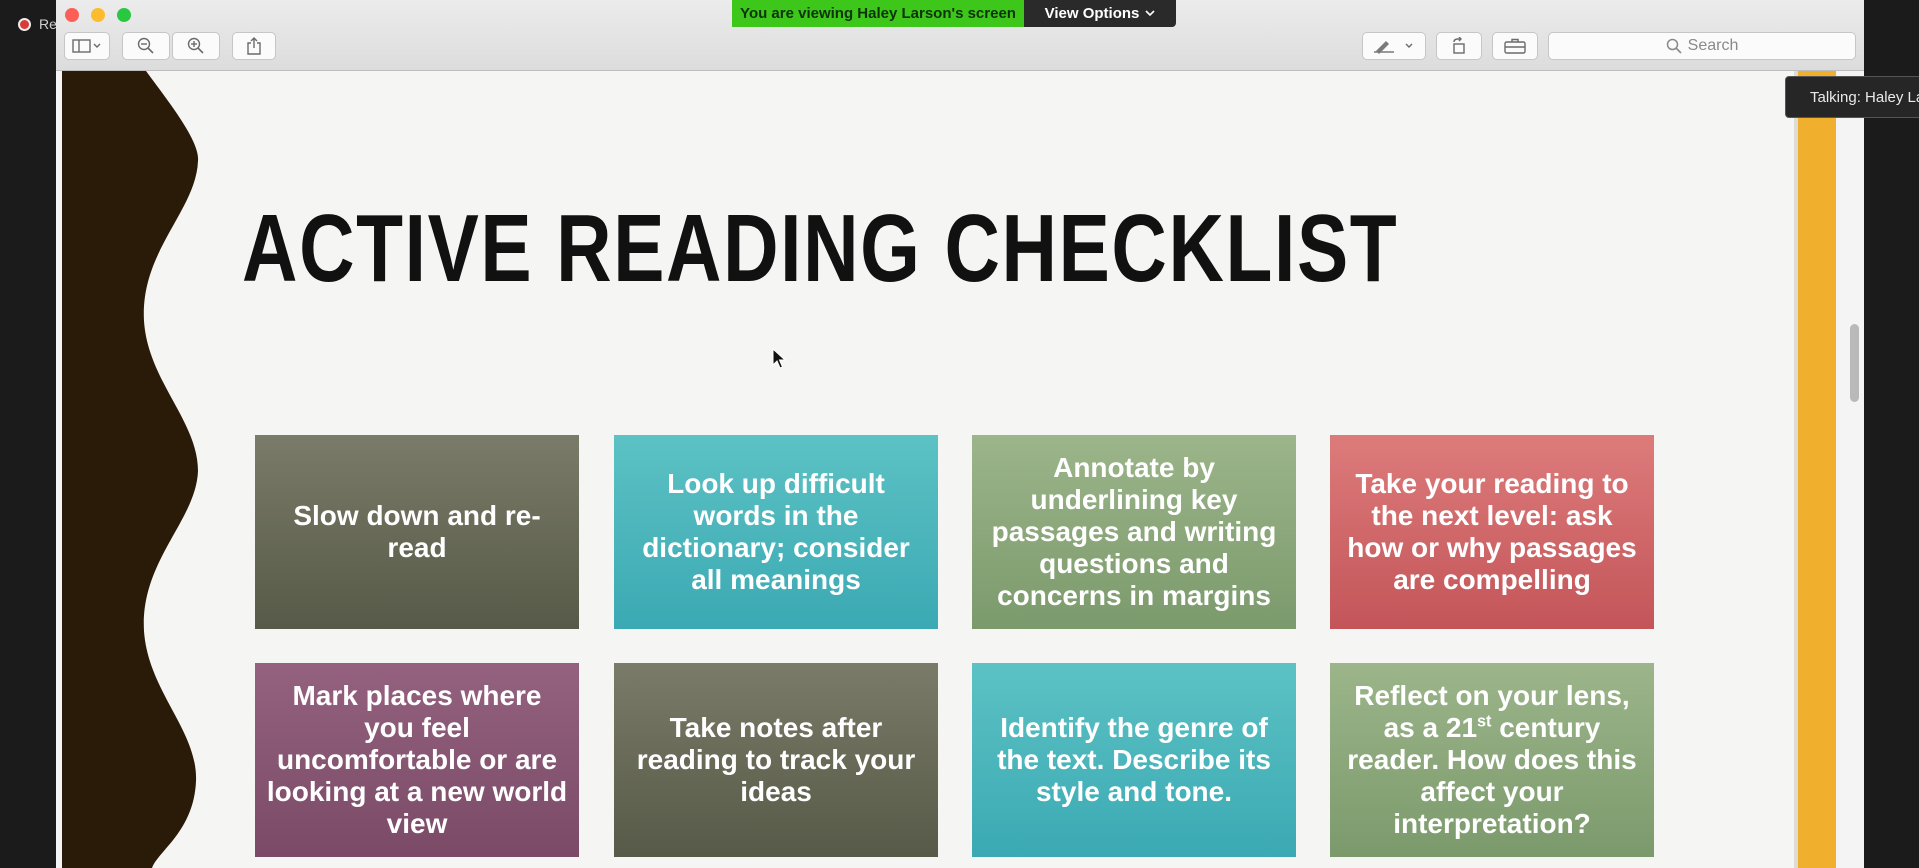 The image size is (1919, 868). I want to click on left-screen-strip, so click(28, 434).